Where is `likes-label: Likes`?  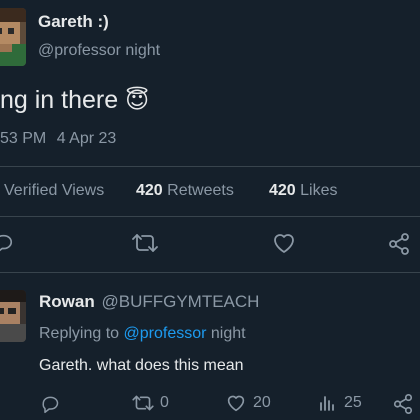
likes-label: Likes is located at coordinates (319, 190).